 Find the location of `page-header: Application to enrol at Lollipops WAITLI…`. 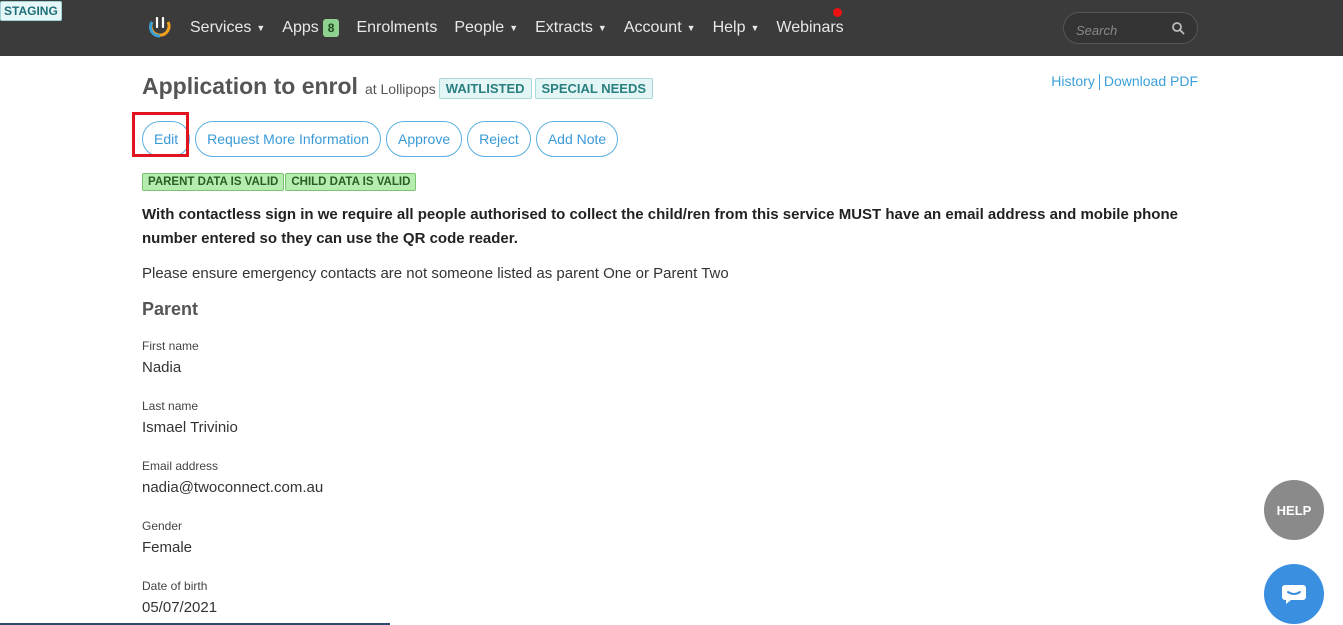

page-header: Application to enrol at Lollipops WAITLI… is located at coordinates (398, 86).